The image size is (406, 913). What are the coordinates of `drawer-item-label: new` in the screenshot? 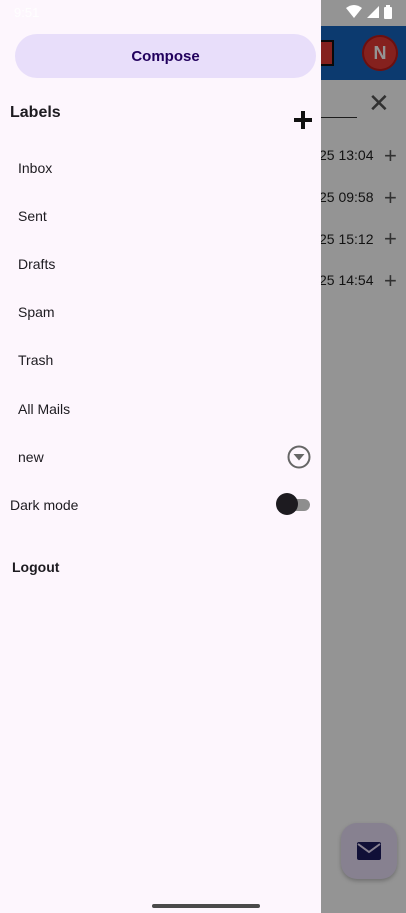 It's located at (31, 457).